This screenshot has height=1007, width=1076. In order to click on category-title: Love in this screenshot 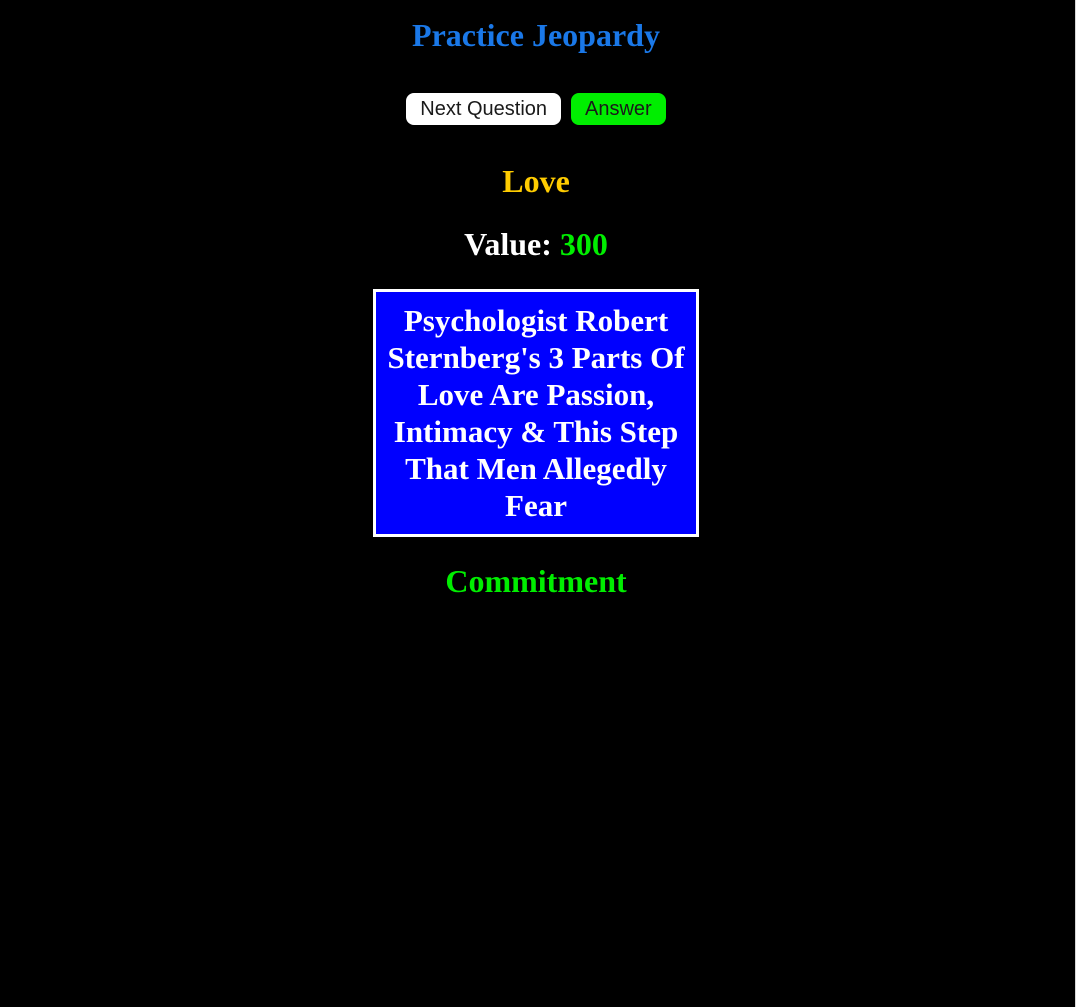, I will do `click(536, 181)`.